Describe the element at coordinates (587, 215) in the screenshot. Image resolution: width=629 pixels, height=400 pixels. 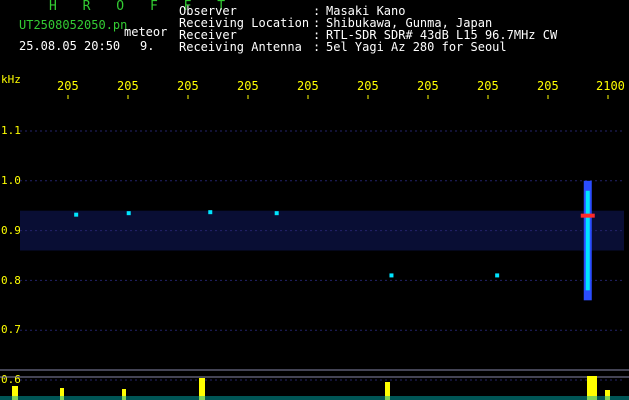
I see `meteor-echo-peak` at that location.